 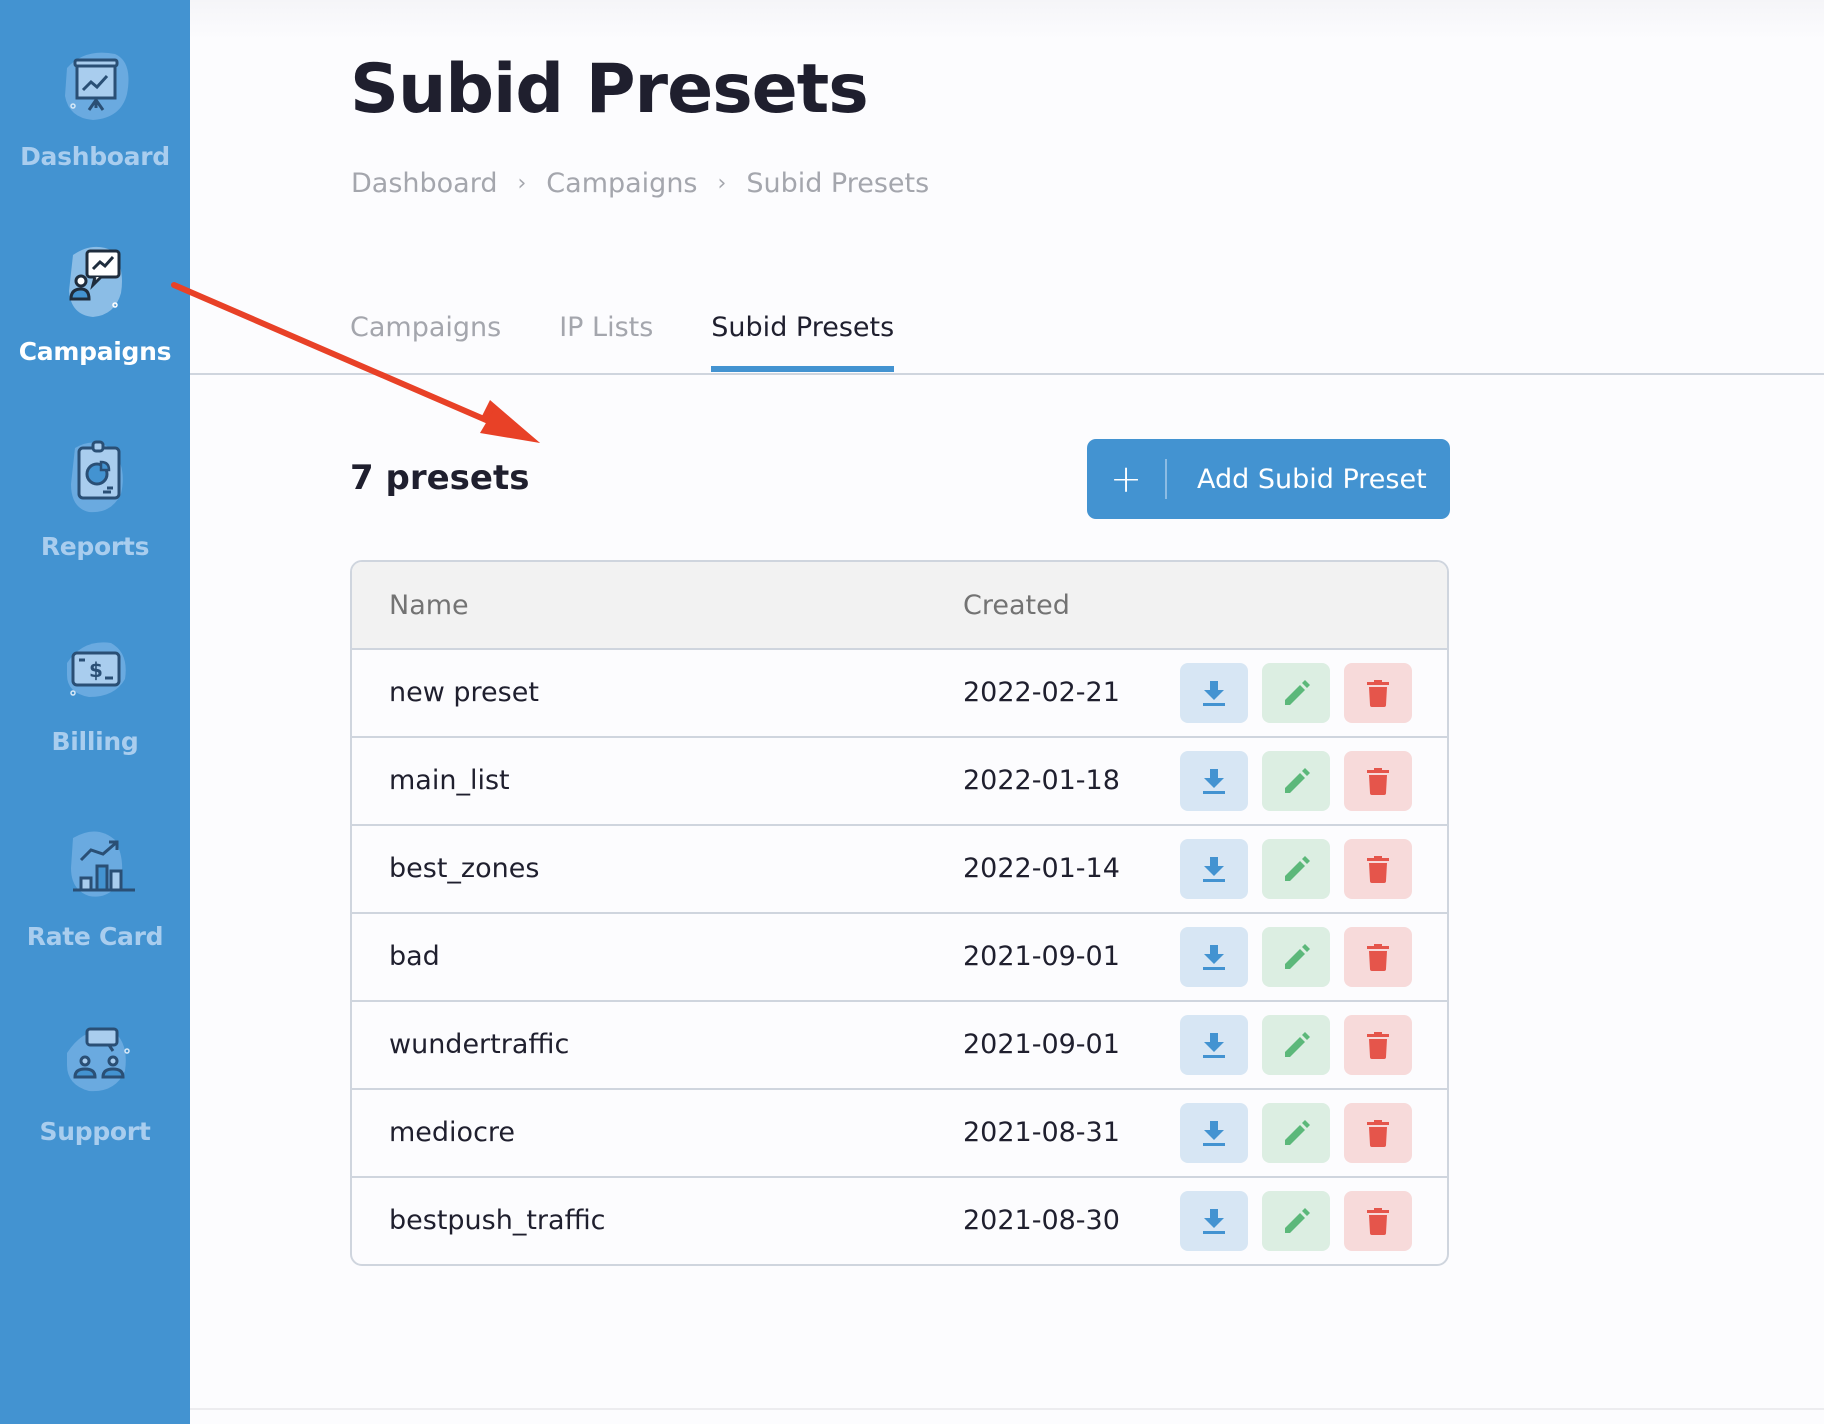 I want to click on dollar-bill-icon: $, so click(x=95, y=673).